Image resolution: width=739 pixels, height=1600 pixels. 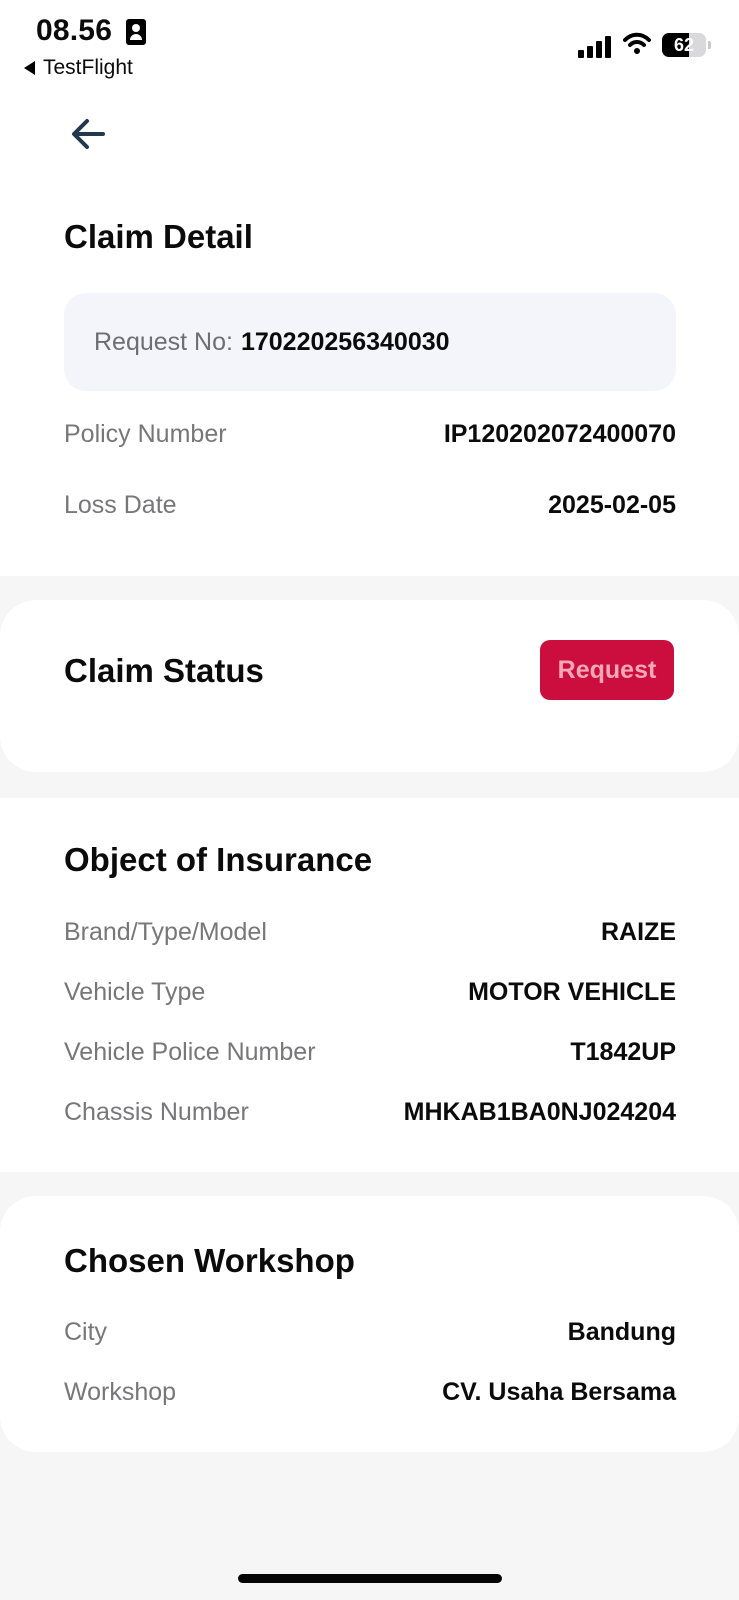 I want to click on object-of-insurance-title: Object of Insurance, so click(x=218, y=859).